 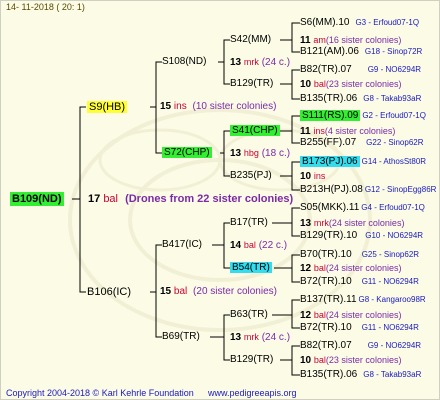 I want to click on gen2-id: S72(CHP), so click(x=187, y=152).